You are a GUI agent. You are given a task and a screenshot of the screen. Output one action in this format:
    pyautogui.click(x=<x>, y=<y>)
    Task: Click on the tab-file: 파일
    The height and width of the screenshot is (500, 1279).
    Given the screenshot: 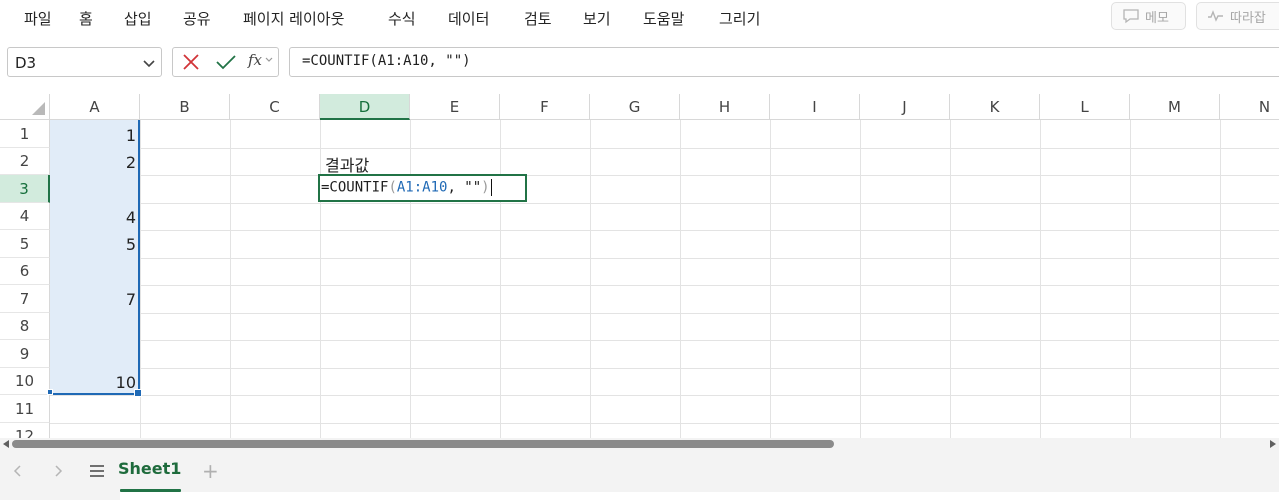 What is the action you would take?
    pyautogui.click(x=38, y=18)
    